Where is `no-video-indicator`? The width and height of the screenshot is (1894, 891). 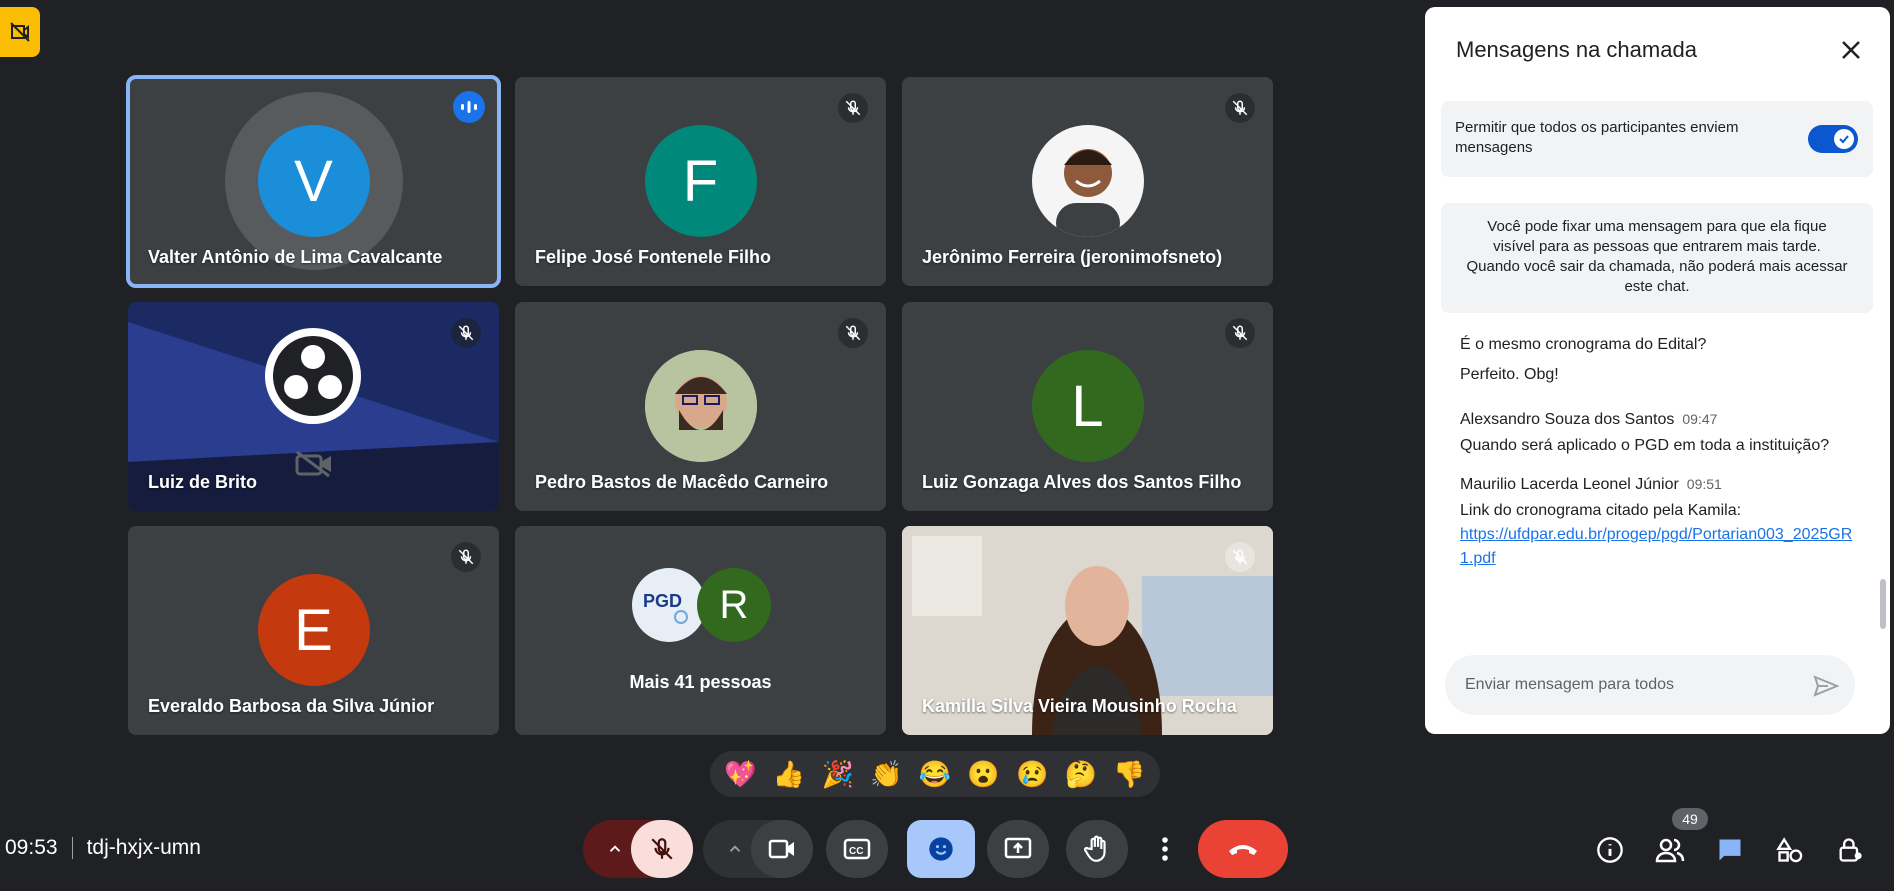 no-video-indicator is located at coordinates (20, 32).